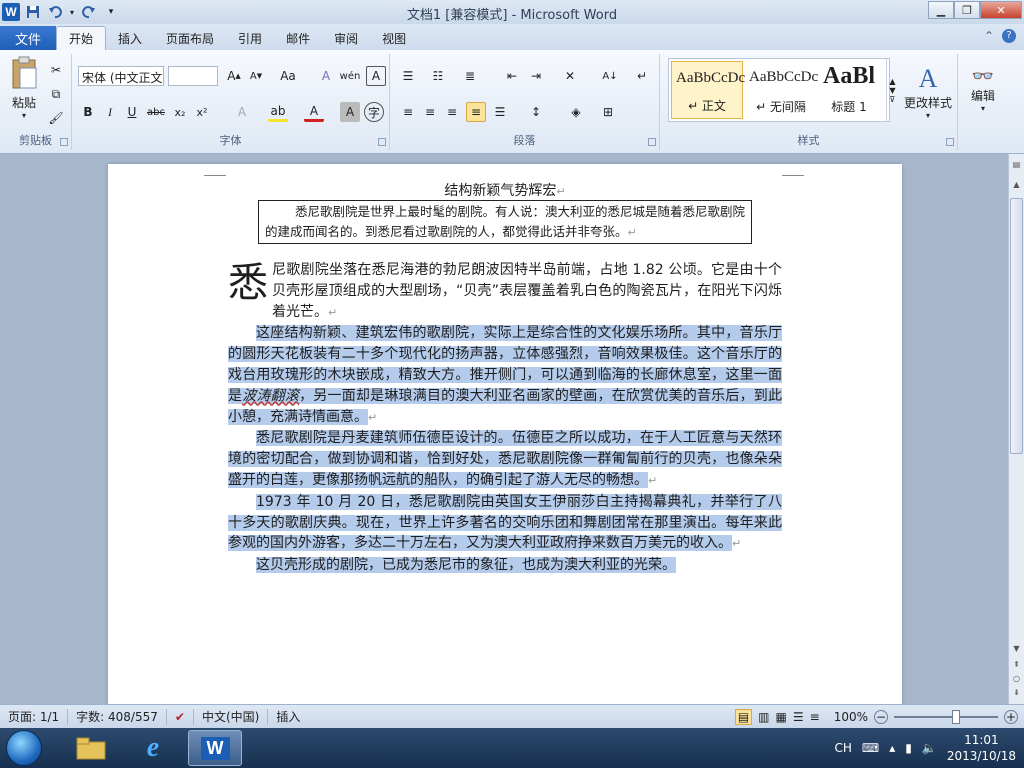 This screenshot has height=768, width=1024. Describe the element at coordinates (981, 748) in the screenshot. I see `clock: 11:01 2013/10/18` at that location.